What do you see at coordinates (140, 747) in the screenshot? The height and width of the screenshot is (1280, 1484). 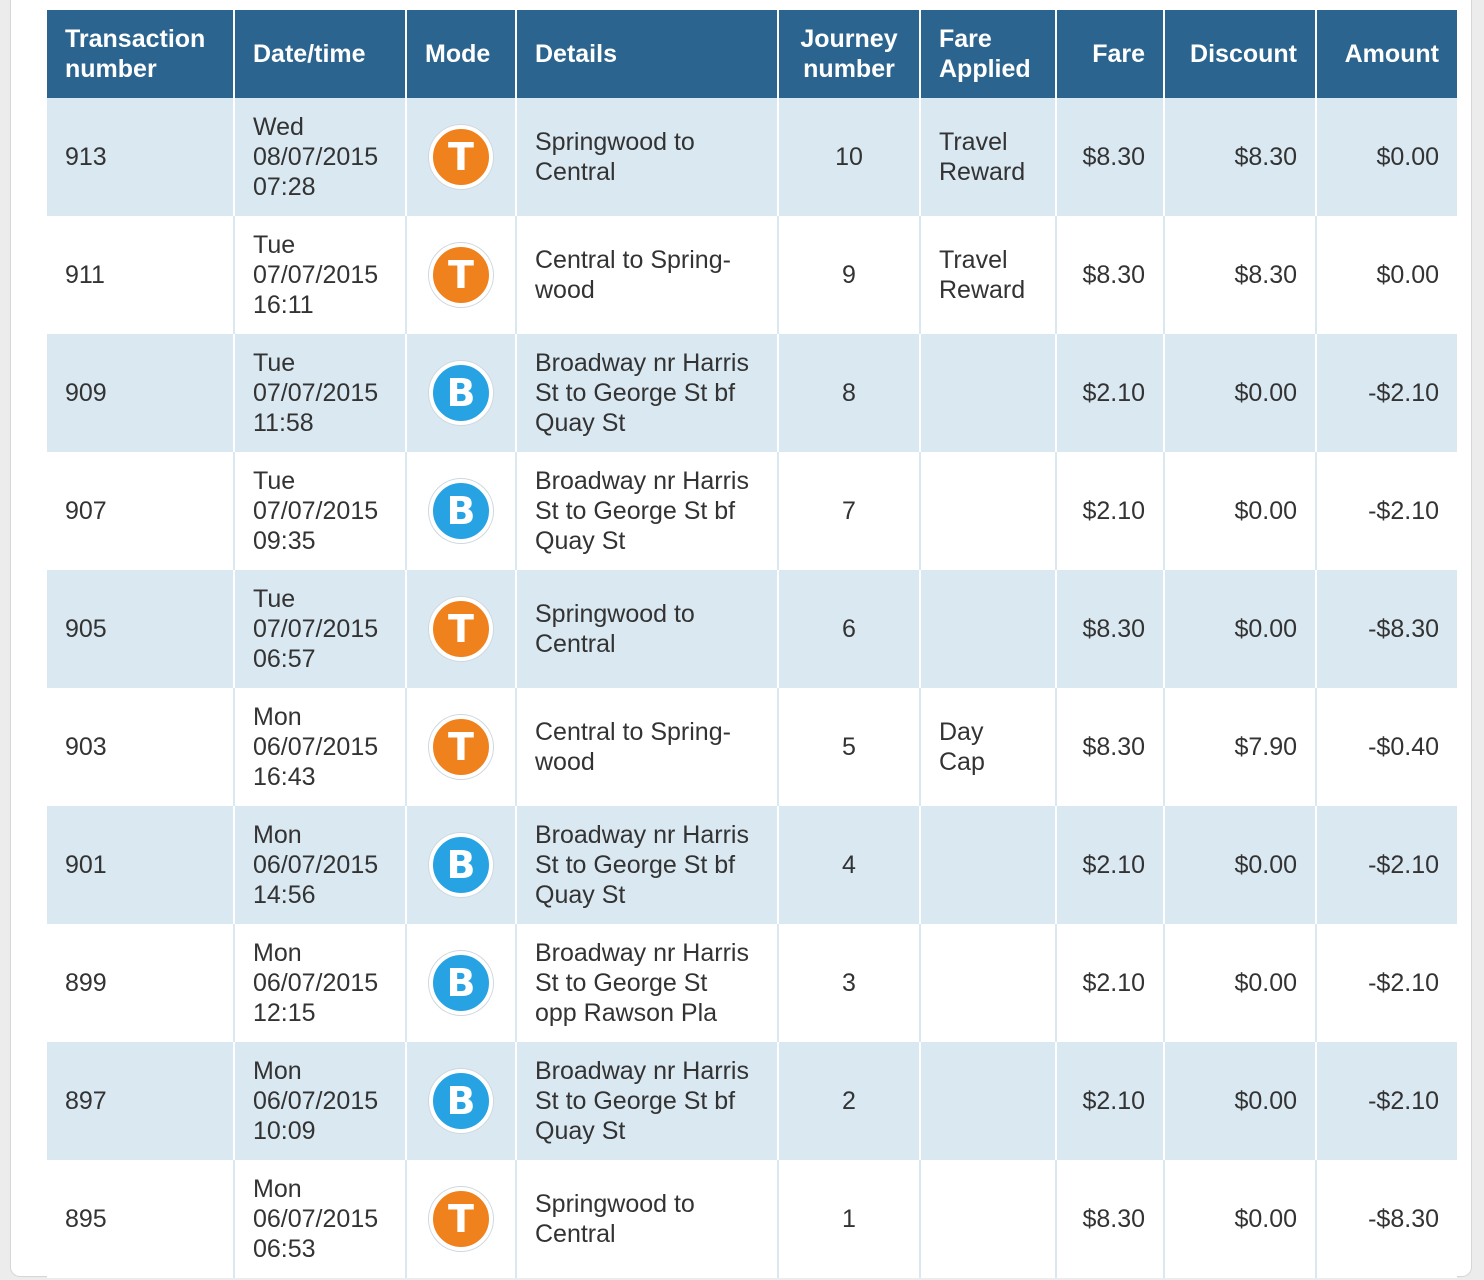 I see `transaction-number-cell: 903` at bounding box center [140, 747].